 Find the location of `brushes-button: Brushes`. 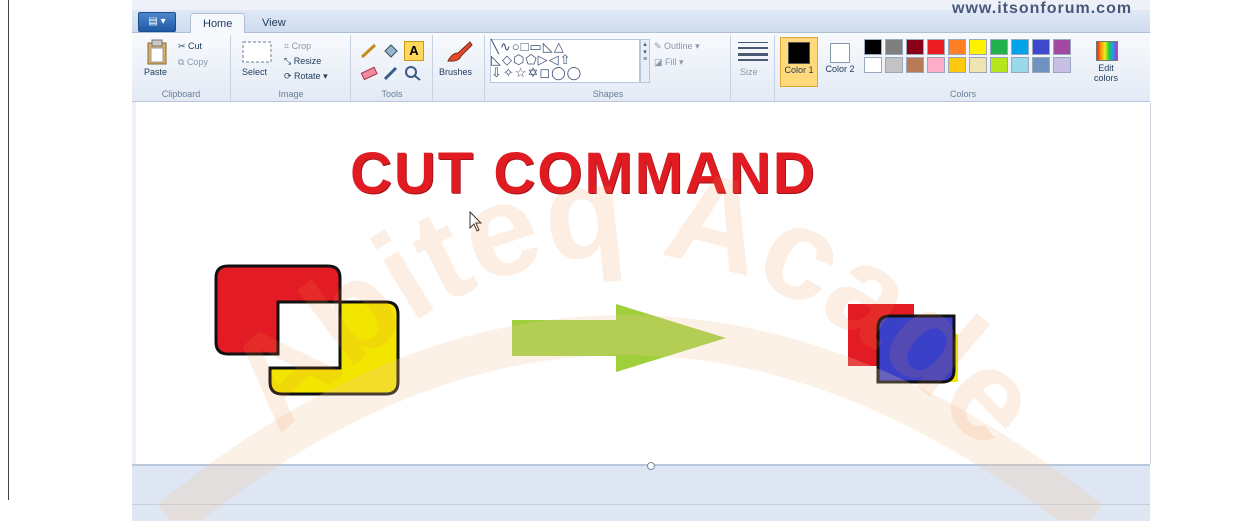

brushes-button: Brushes is located at coordinates (455, 72).